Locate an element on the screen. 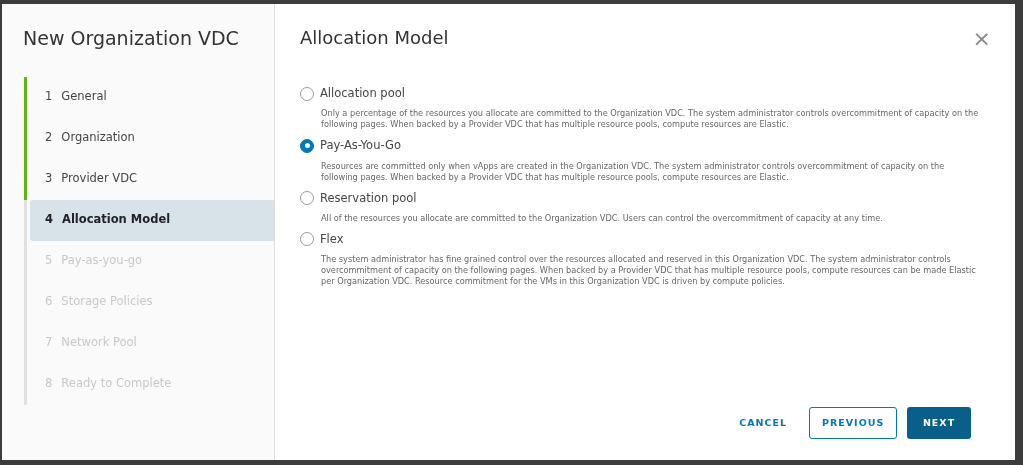  cancel-link: CANCEL is located at coordinates (763, 423).